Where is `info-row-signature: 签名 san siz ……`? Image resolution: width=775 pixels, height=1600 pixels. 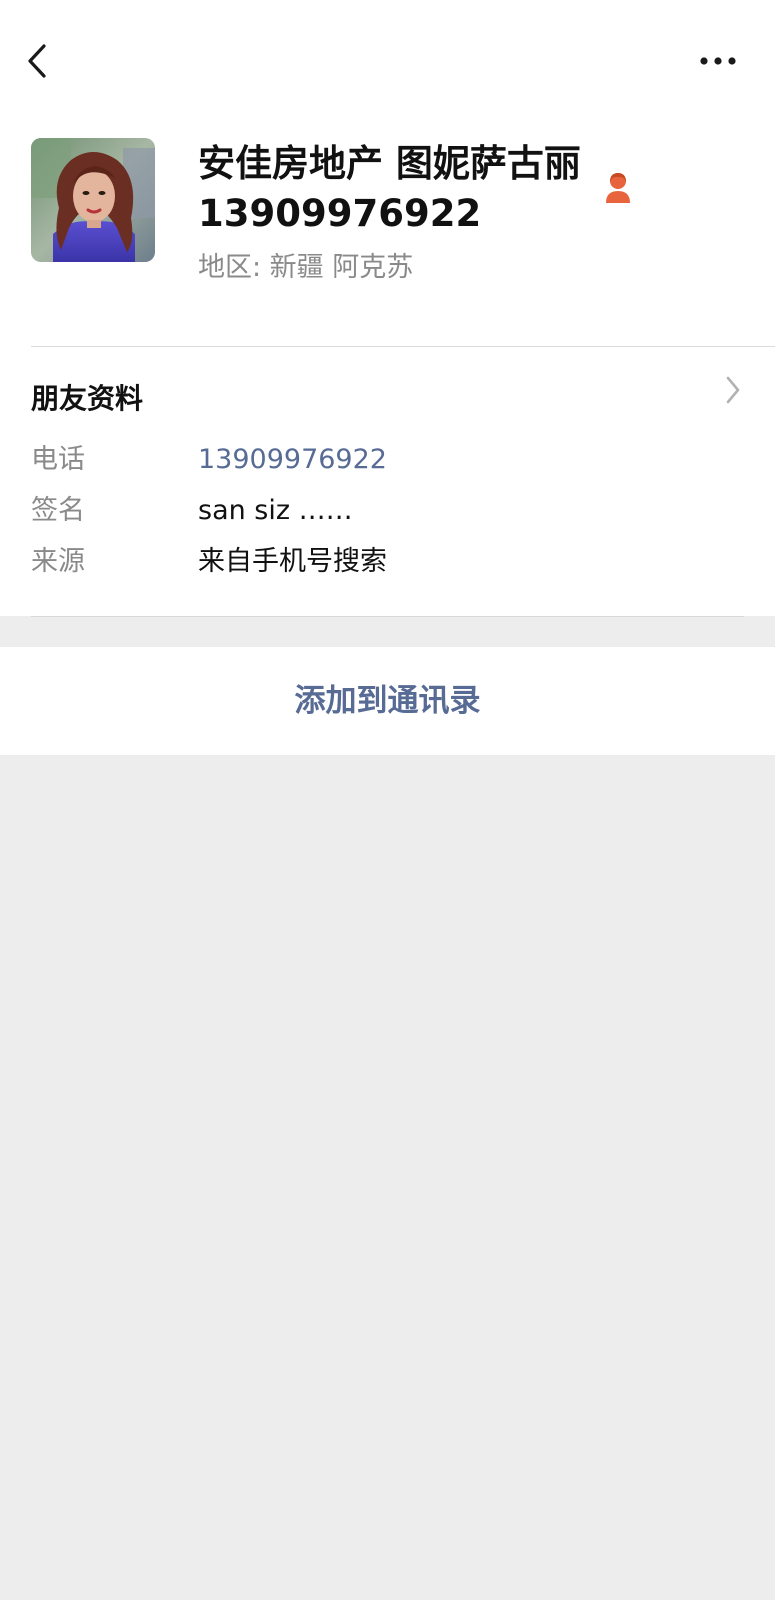 info-row-signature: 签名 san siz …… is located at coordinates (387, 511).